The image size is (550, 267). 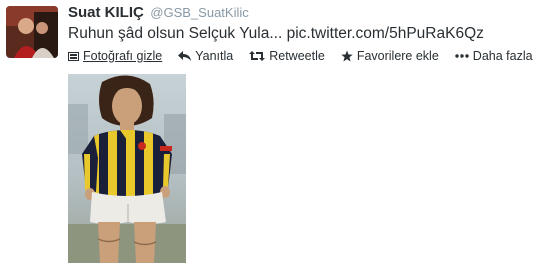 I want to click on hide-photo-label: Fotoğrafı gizle, so click(x=123, y=56).